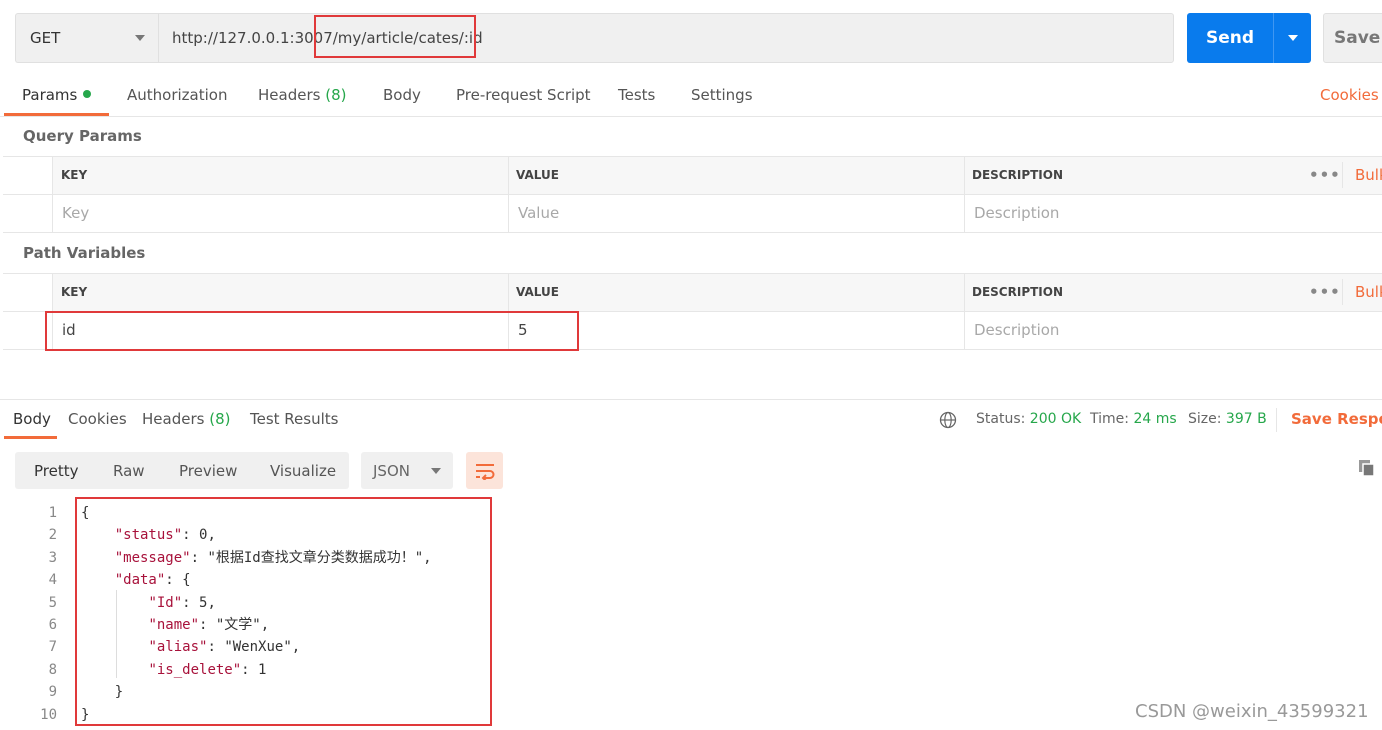  I want to click on query-params-title: Query Params, so click(82, 136).